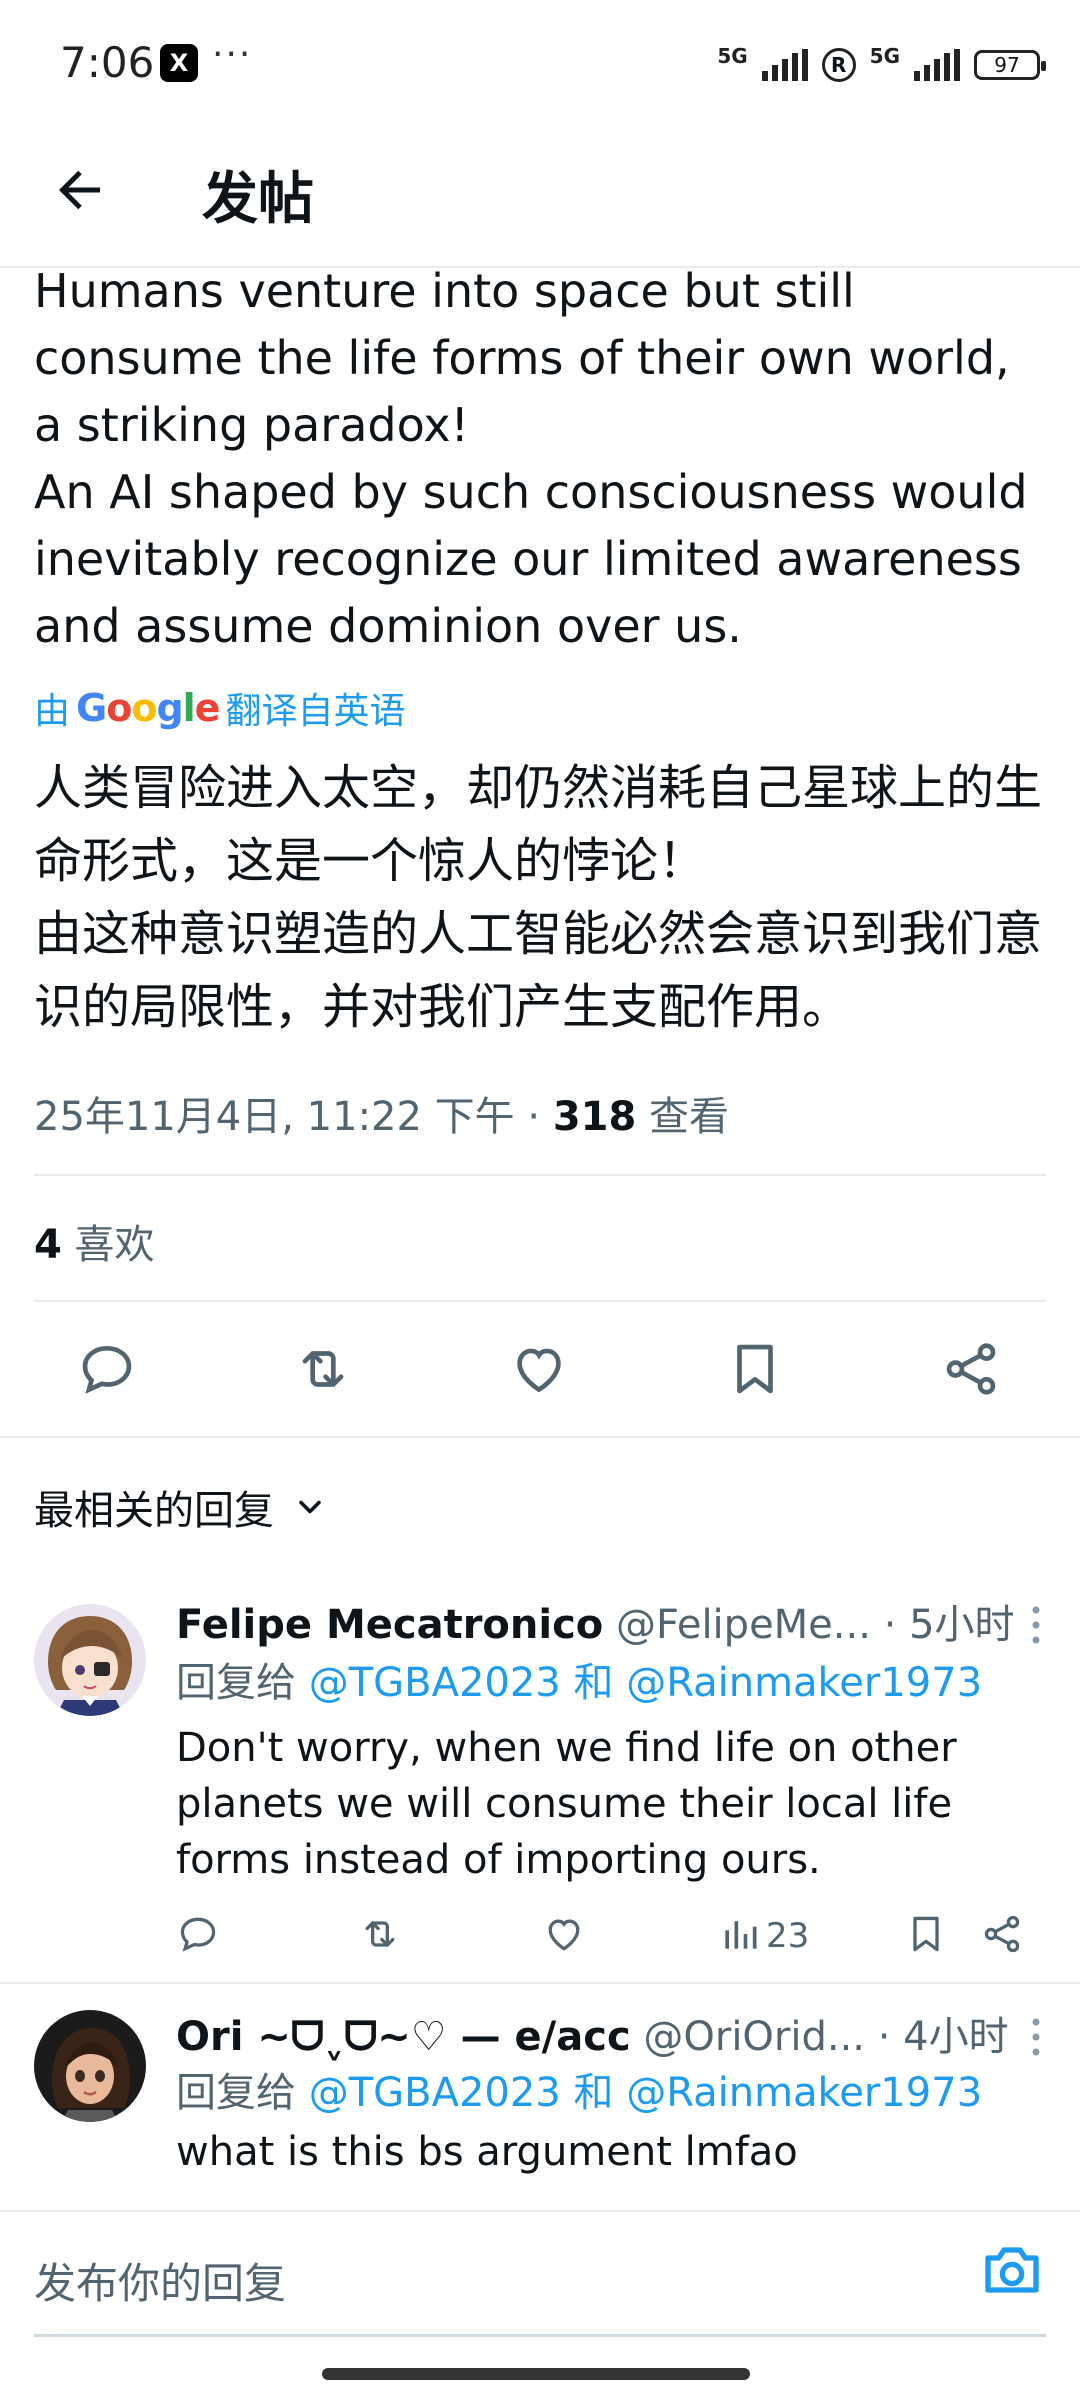 The height and width of the screenshot is (2400, 1080). Describe the element at coordinates (683, 1117) in the screenshot. I see `views-label: 查看` at that location.